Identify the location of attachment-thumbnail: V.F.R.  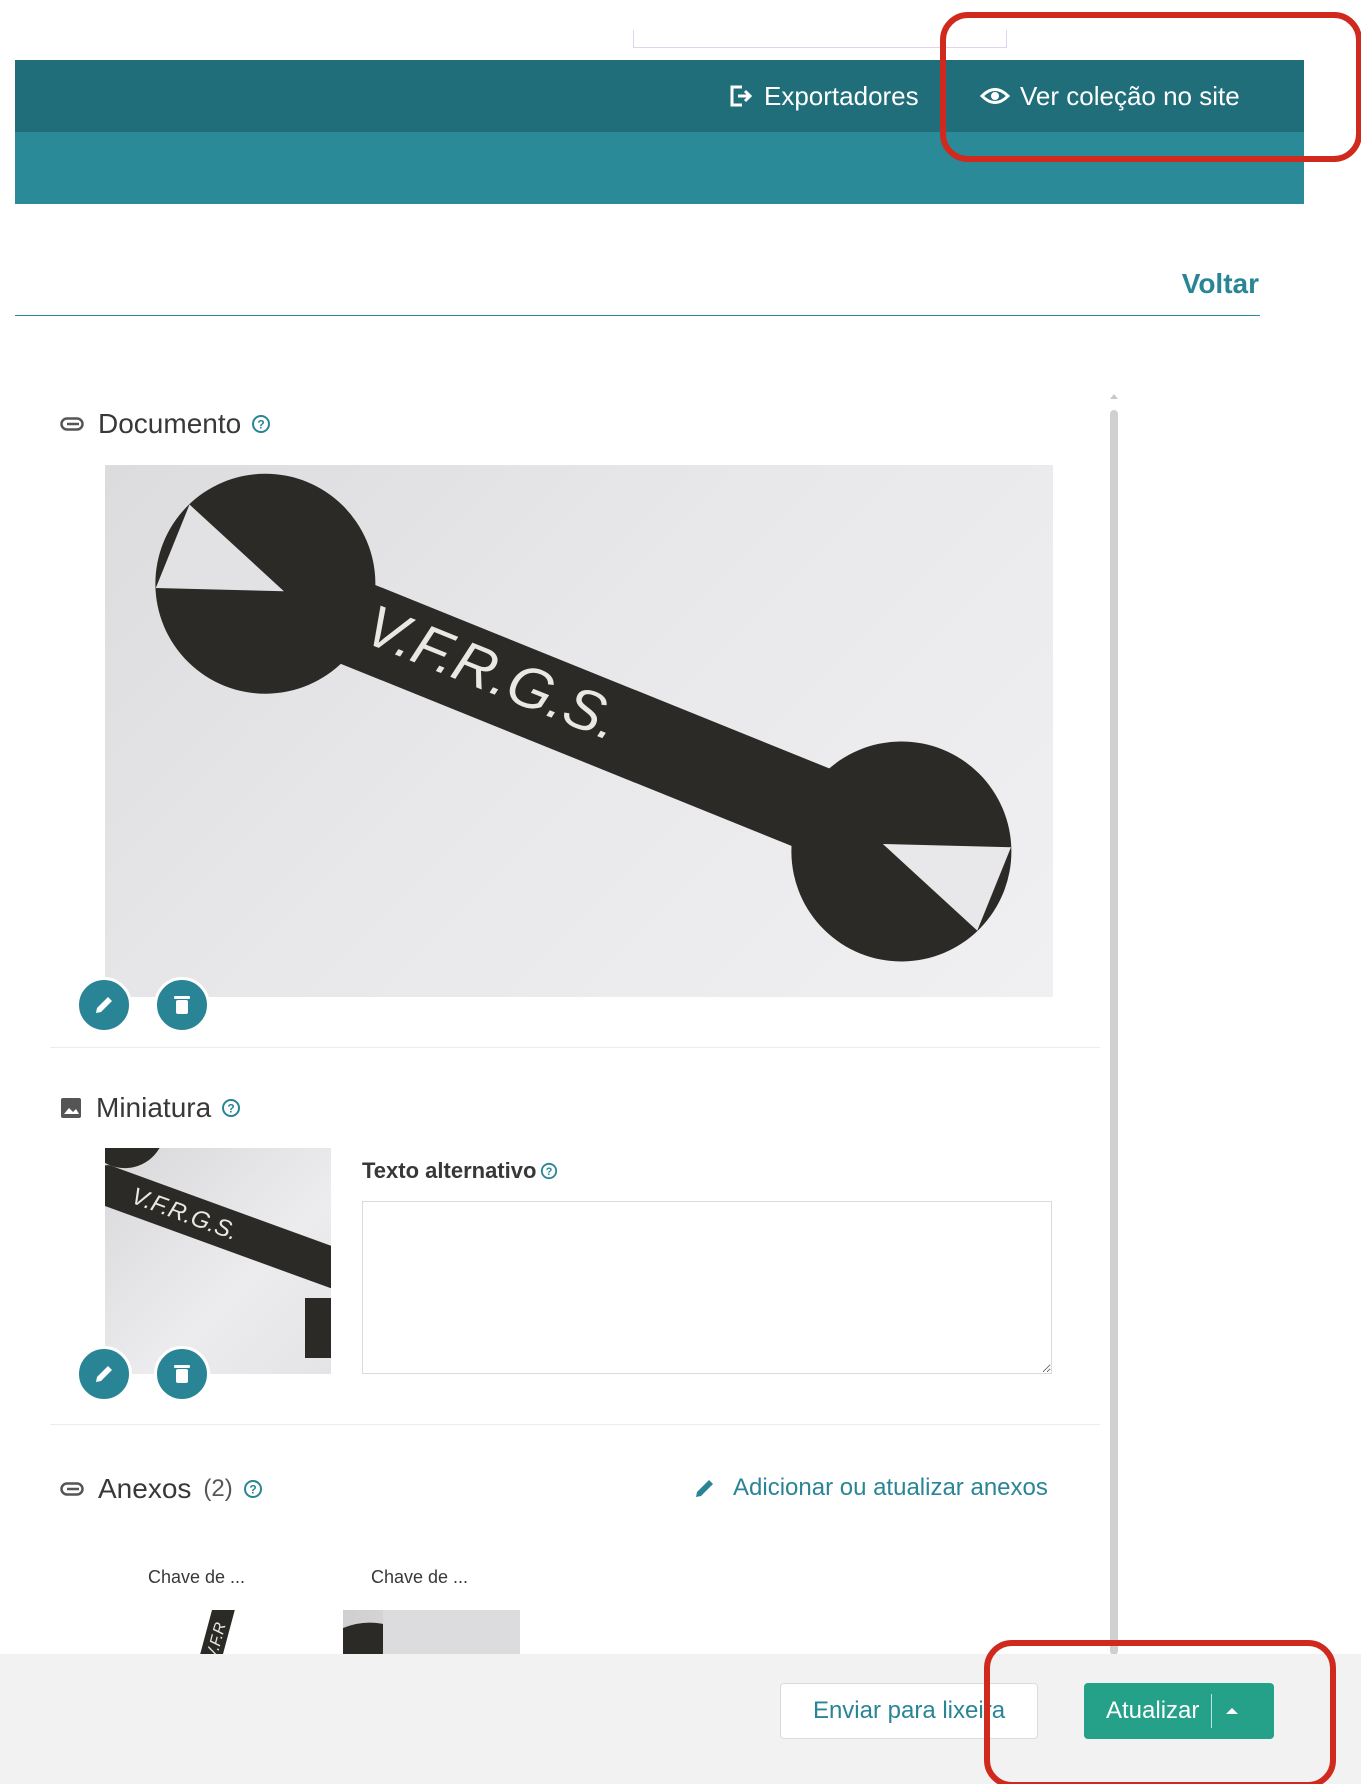
(218, 1634).